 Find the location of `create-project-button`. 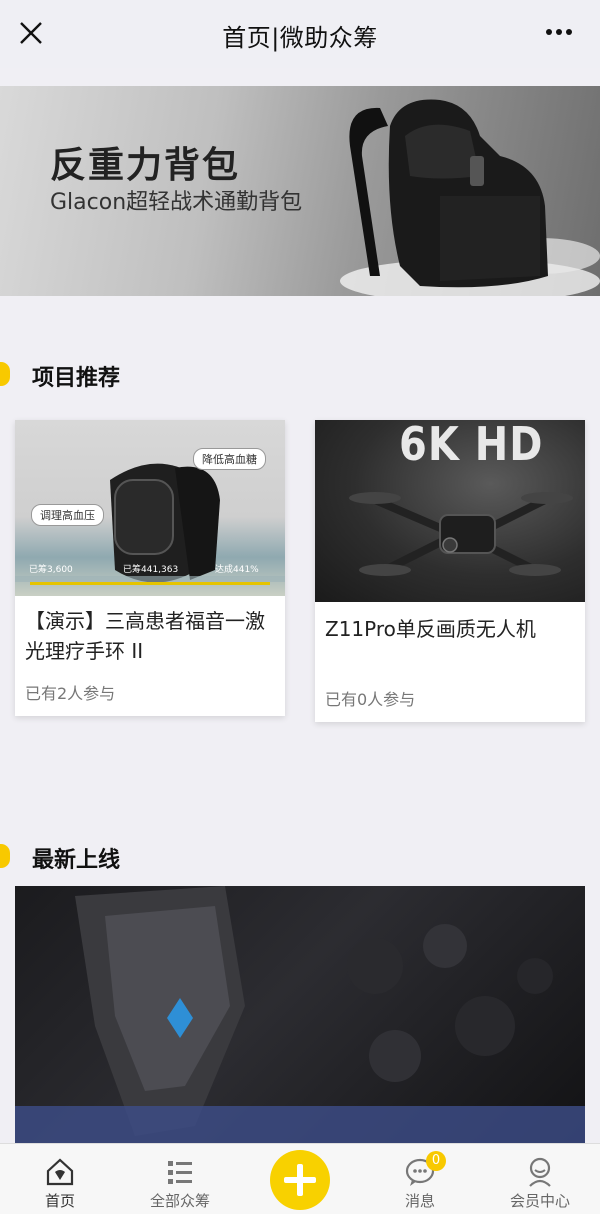

create-project-button is located at coordinates (300, 1180).